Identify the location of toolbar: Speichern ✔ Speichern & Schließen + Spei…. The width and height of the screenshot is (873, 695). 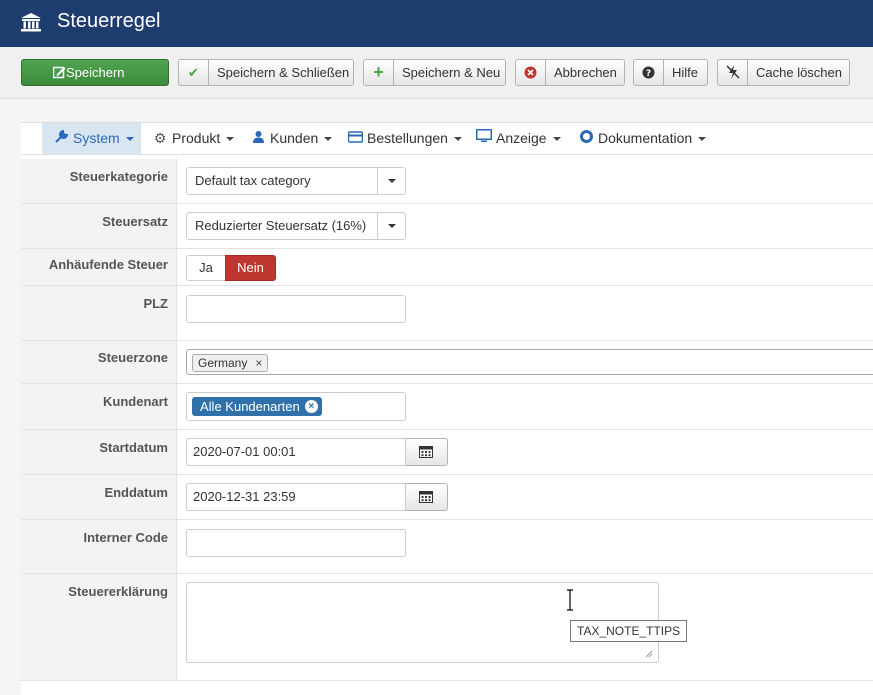
(436, 73).